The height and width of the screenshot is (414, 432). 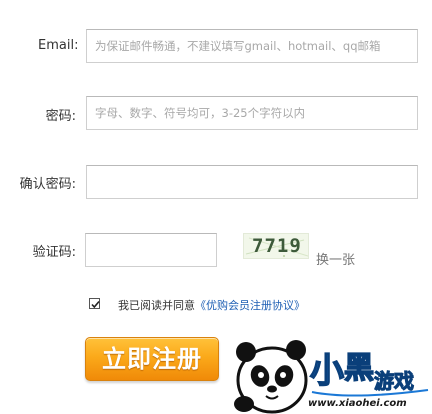 What do you see at coordinates (252, 46) in the screenshot?
I see `email-field` at bounding box center [252, 46].